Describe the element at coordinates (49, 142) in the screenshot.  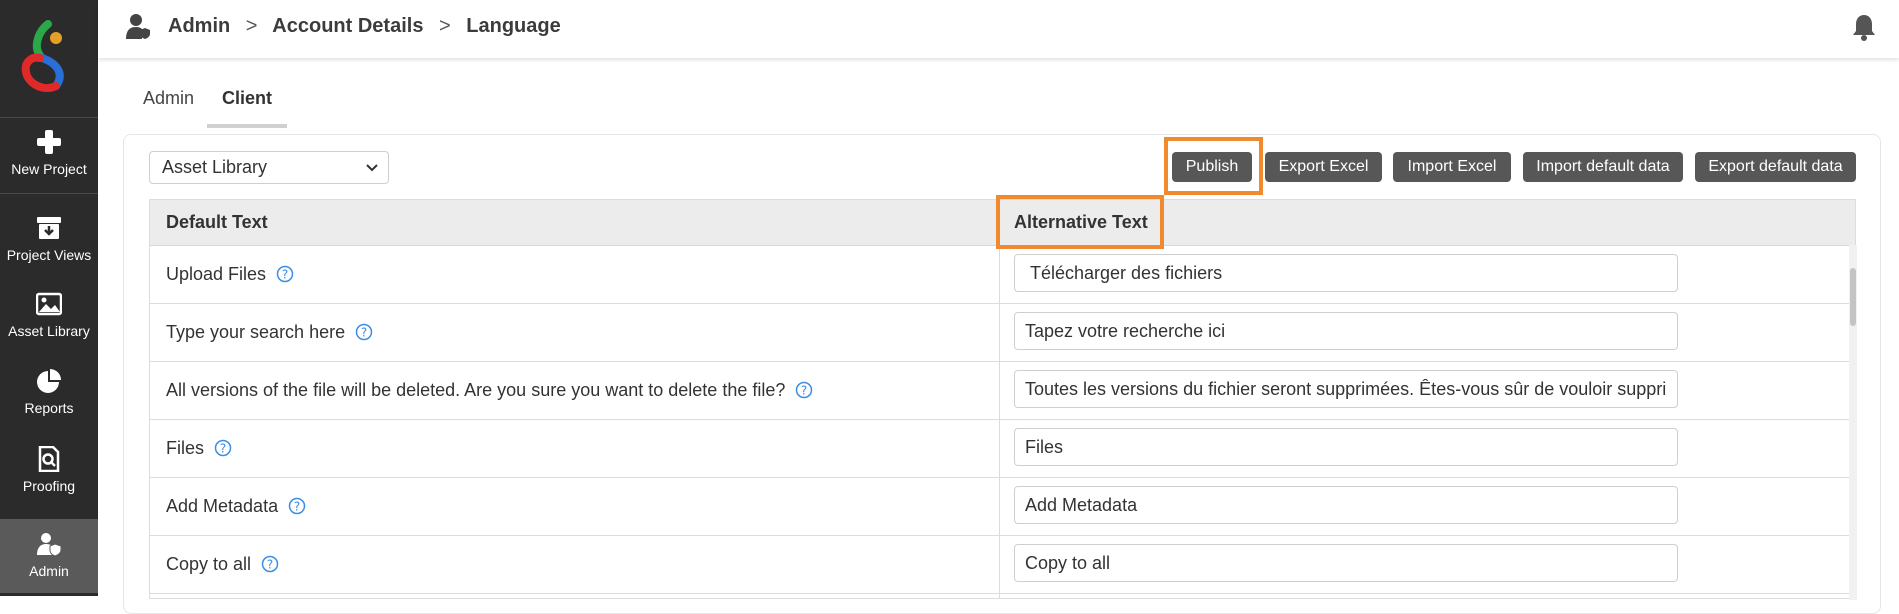
I see `plus-icon` at that location.